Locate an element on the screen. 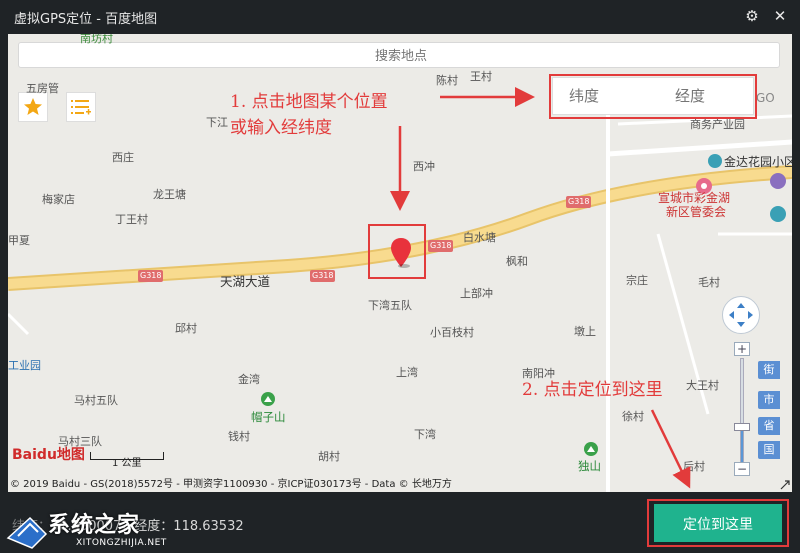  locate-here-button: 定位到这里 is located at coordinates (718, 523).